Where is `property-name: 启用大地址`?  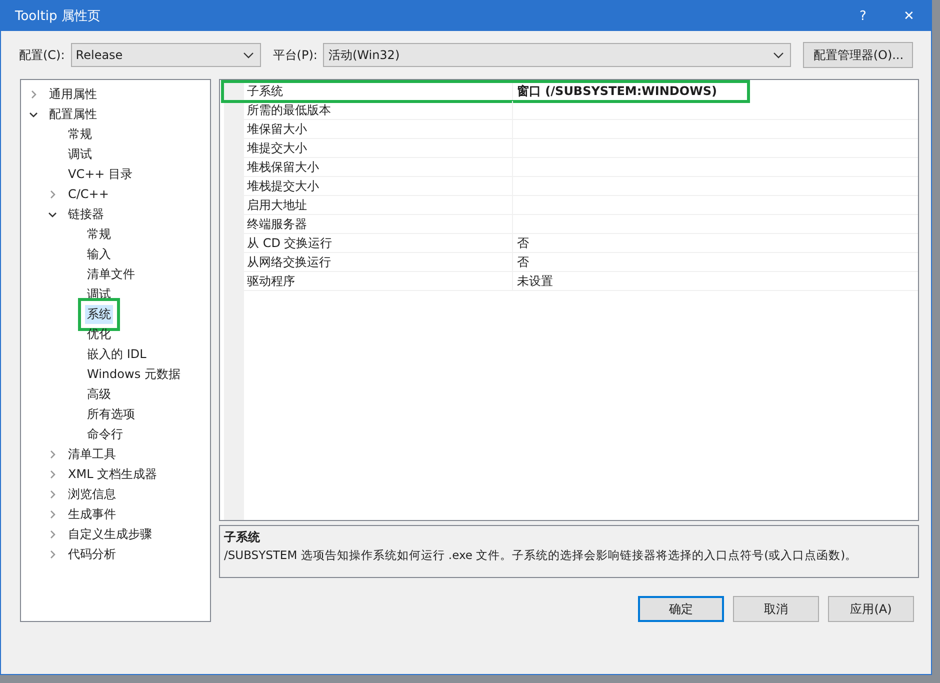 property-name: 启用大地址 is located at coordinates (378, 205).